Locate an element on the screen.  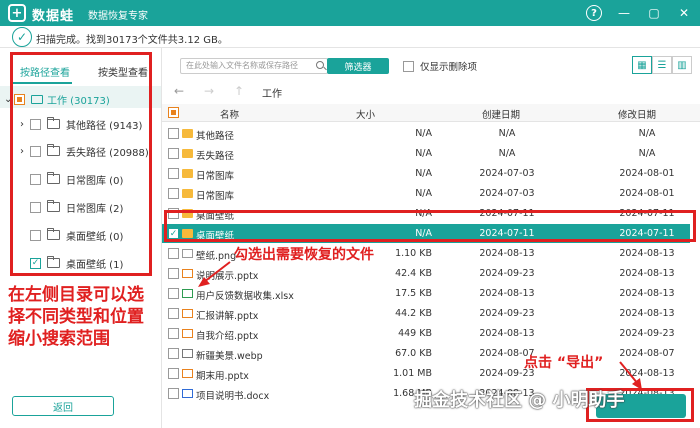
file-name: 其他路径 is located at coordinates (215, 136).